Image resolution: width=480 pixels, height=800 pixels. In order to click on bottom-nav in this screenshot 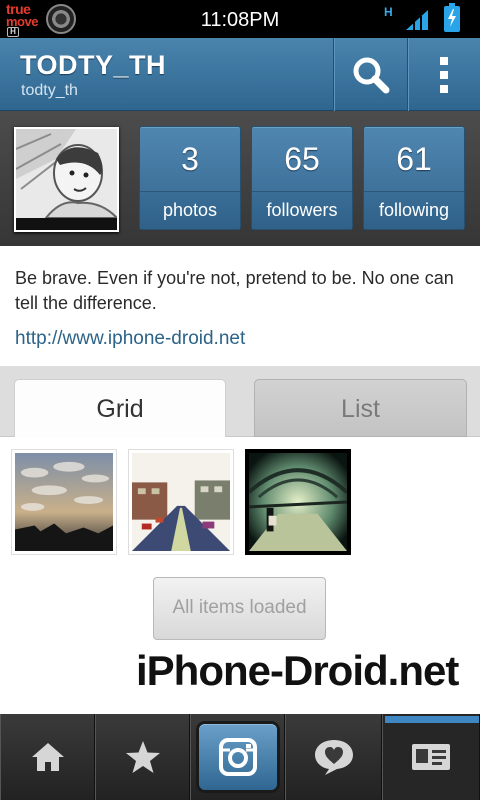, I will do `click(240, 757)`.